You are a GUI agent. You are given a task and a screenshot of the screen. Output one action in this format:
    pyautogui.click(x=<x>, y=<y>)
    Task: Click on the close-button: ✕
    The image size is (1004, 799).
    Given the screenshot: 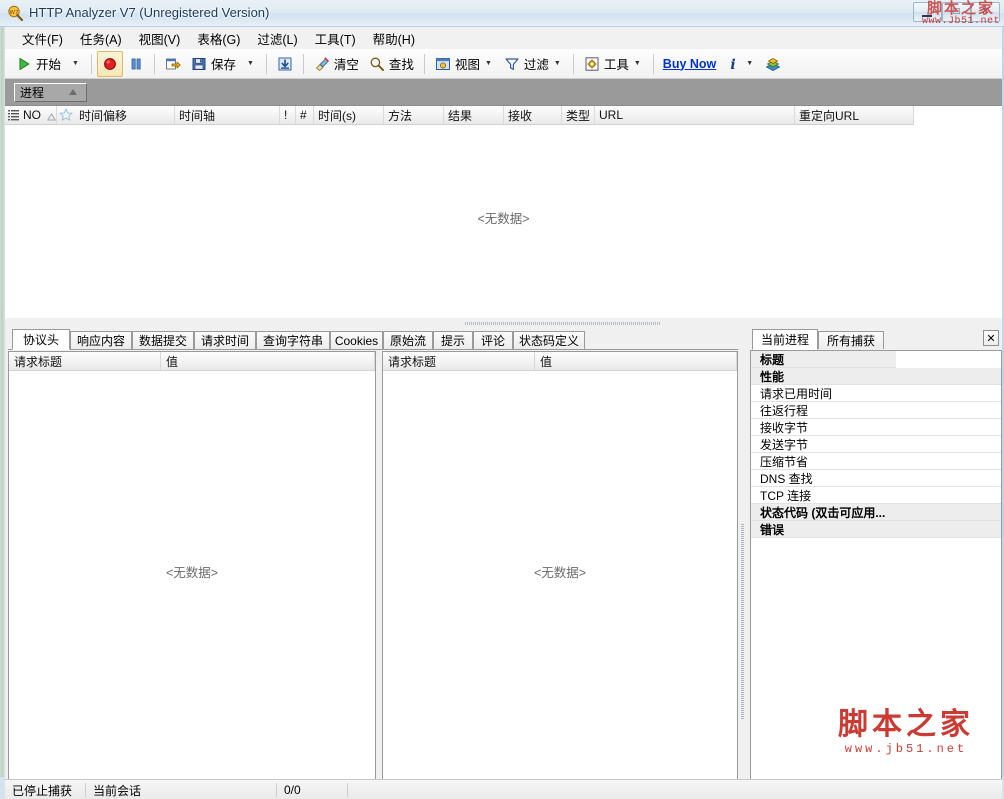 What is the action you would take?
    pyautogui.click(x=985, y=12)
    